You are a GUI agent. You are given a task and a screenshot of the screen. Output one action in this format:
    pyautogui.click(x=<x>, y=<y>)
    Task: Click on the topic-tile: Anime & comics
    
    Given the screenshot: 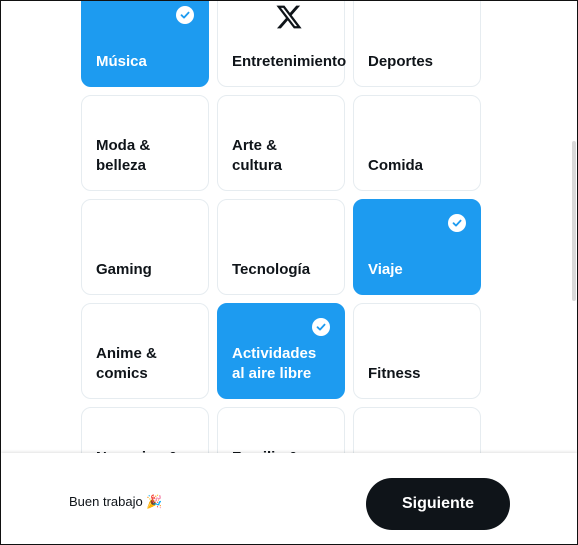 What is the action you would take?
    pyautogui.click(x=145, y=351)
    